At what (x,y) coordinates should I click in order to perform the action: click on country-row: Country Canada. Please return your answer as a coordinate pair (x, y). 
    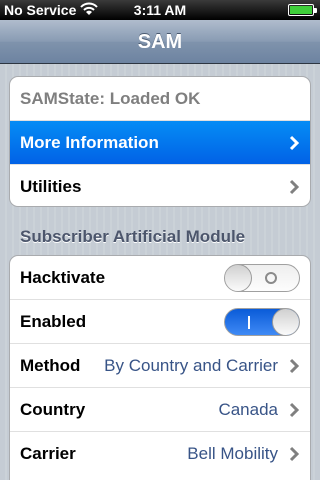
    Looking at the image, I should click on (160, 410).